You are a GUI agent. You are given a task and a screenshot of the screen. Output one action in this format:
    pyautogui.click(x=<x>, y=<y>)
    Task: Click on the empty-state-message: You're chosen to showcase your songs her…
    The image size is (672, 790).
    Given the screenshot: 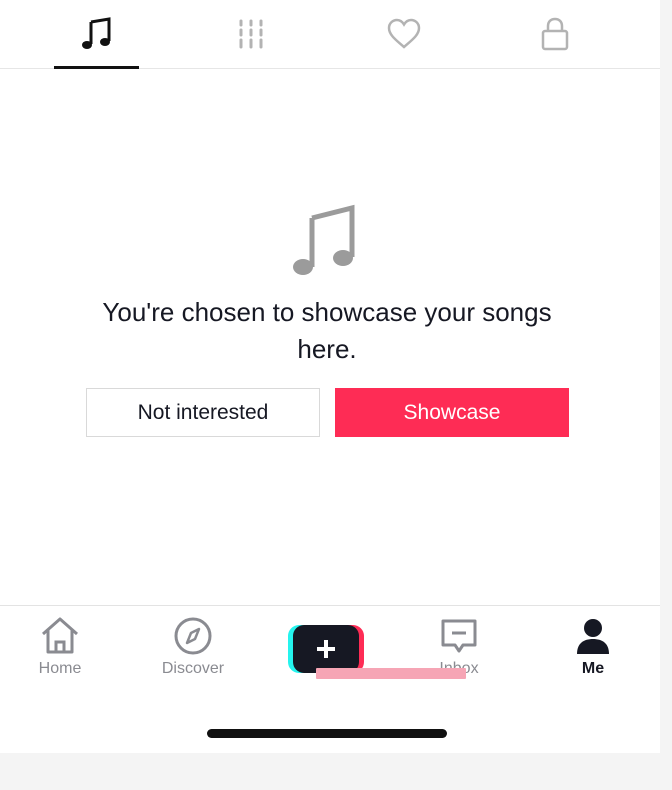 What is the action you would take?
    pyautogui.click(x=327, y=330)
    